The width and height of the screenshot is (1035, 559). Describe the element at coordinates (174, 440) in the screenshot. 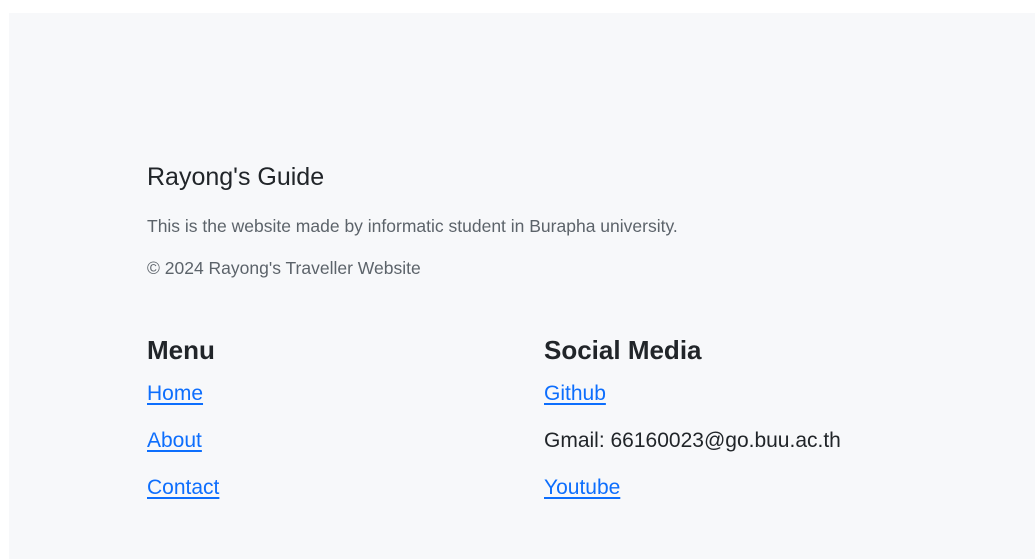

I see `menu-link-about: About` at that location.